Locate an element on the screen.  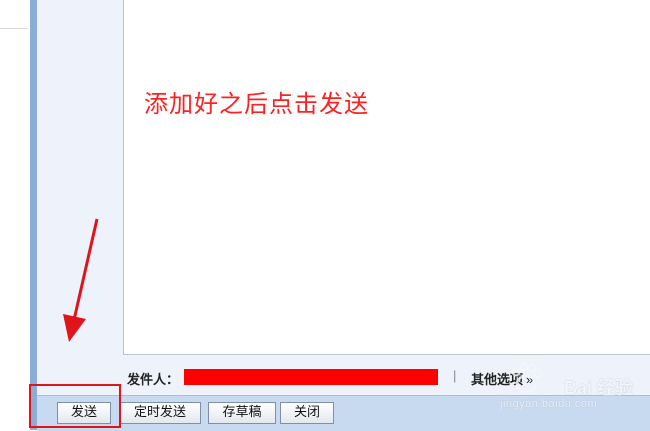
left-pane is located at coordinates (15, 215).